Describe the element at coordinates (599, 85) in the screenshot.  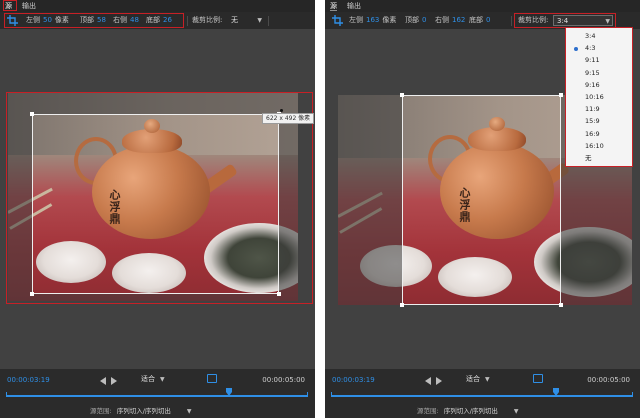
I see `ratio-option: 9:16` at that location.